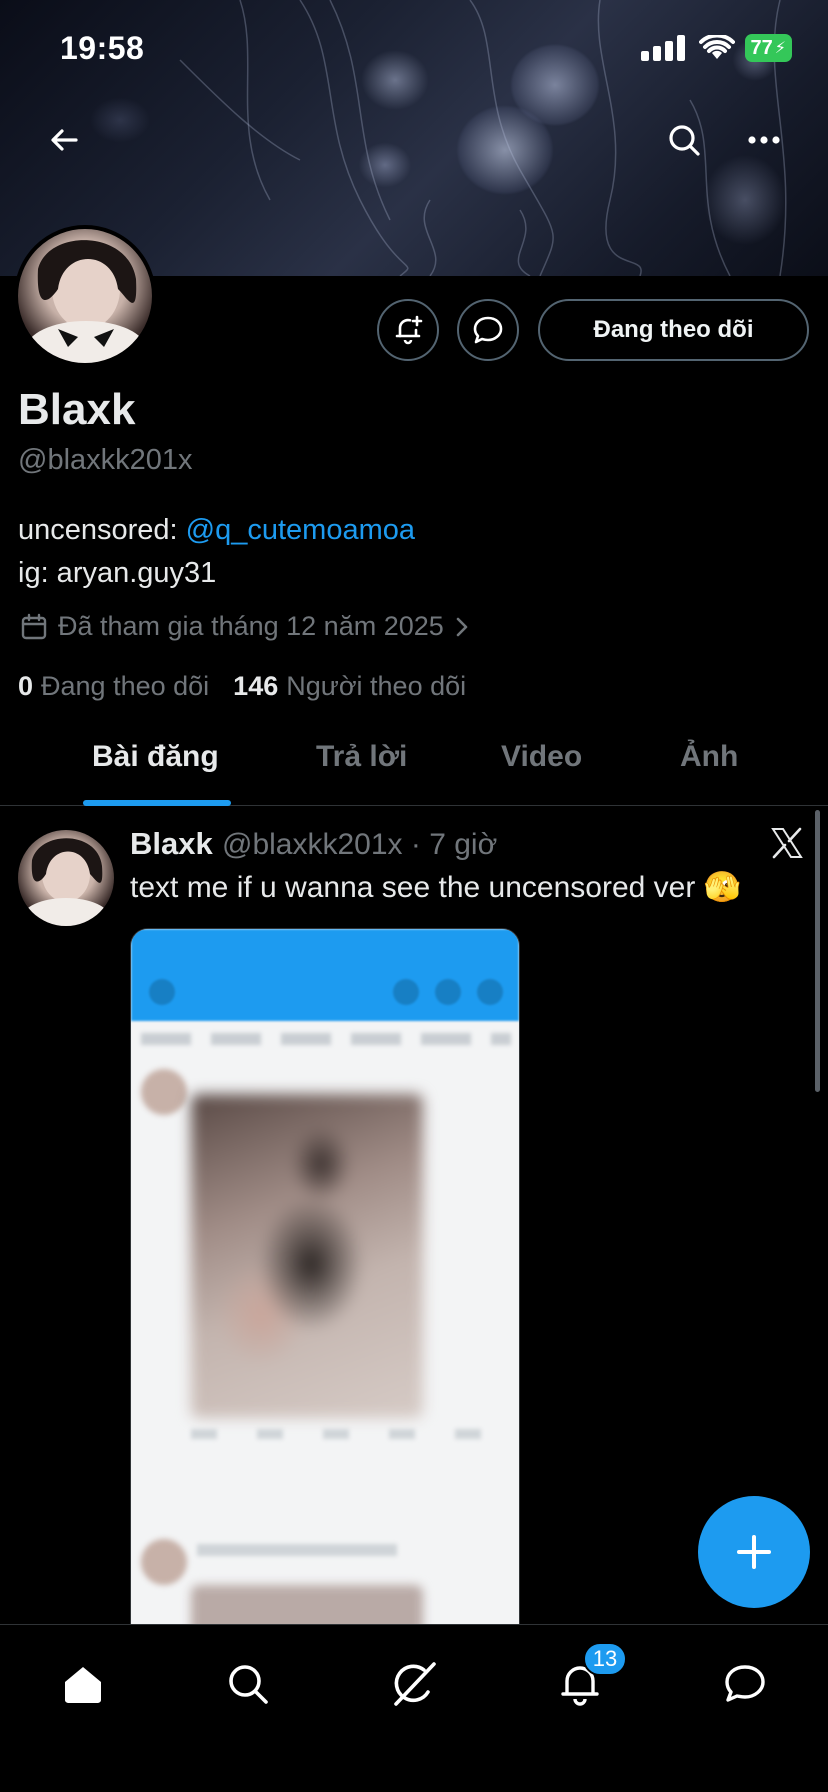  Describe the element at coordinates (171, 844) in the screenshot. I see `post-author-name: Blaxk` at that location.